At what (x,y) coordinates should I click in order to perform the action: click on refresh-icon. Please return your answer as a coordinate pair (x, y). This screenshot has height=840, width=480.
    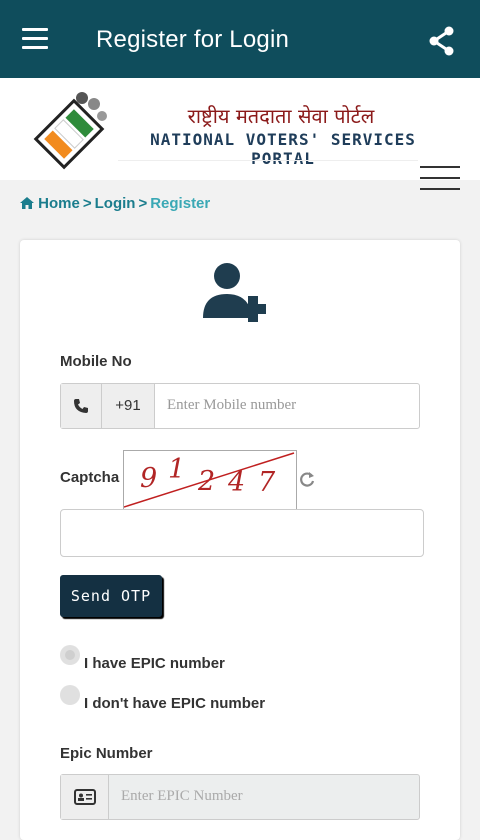
    Looking at the image, I should click on (307, 479).